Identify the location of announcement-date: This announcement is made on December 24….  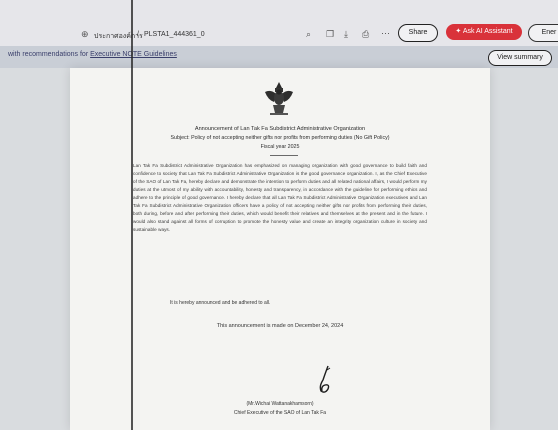
(280, 326).